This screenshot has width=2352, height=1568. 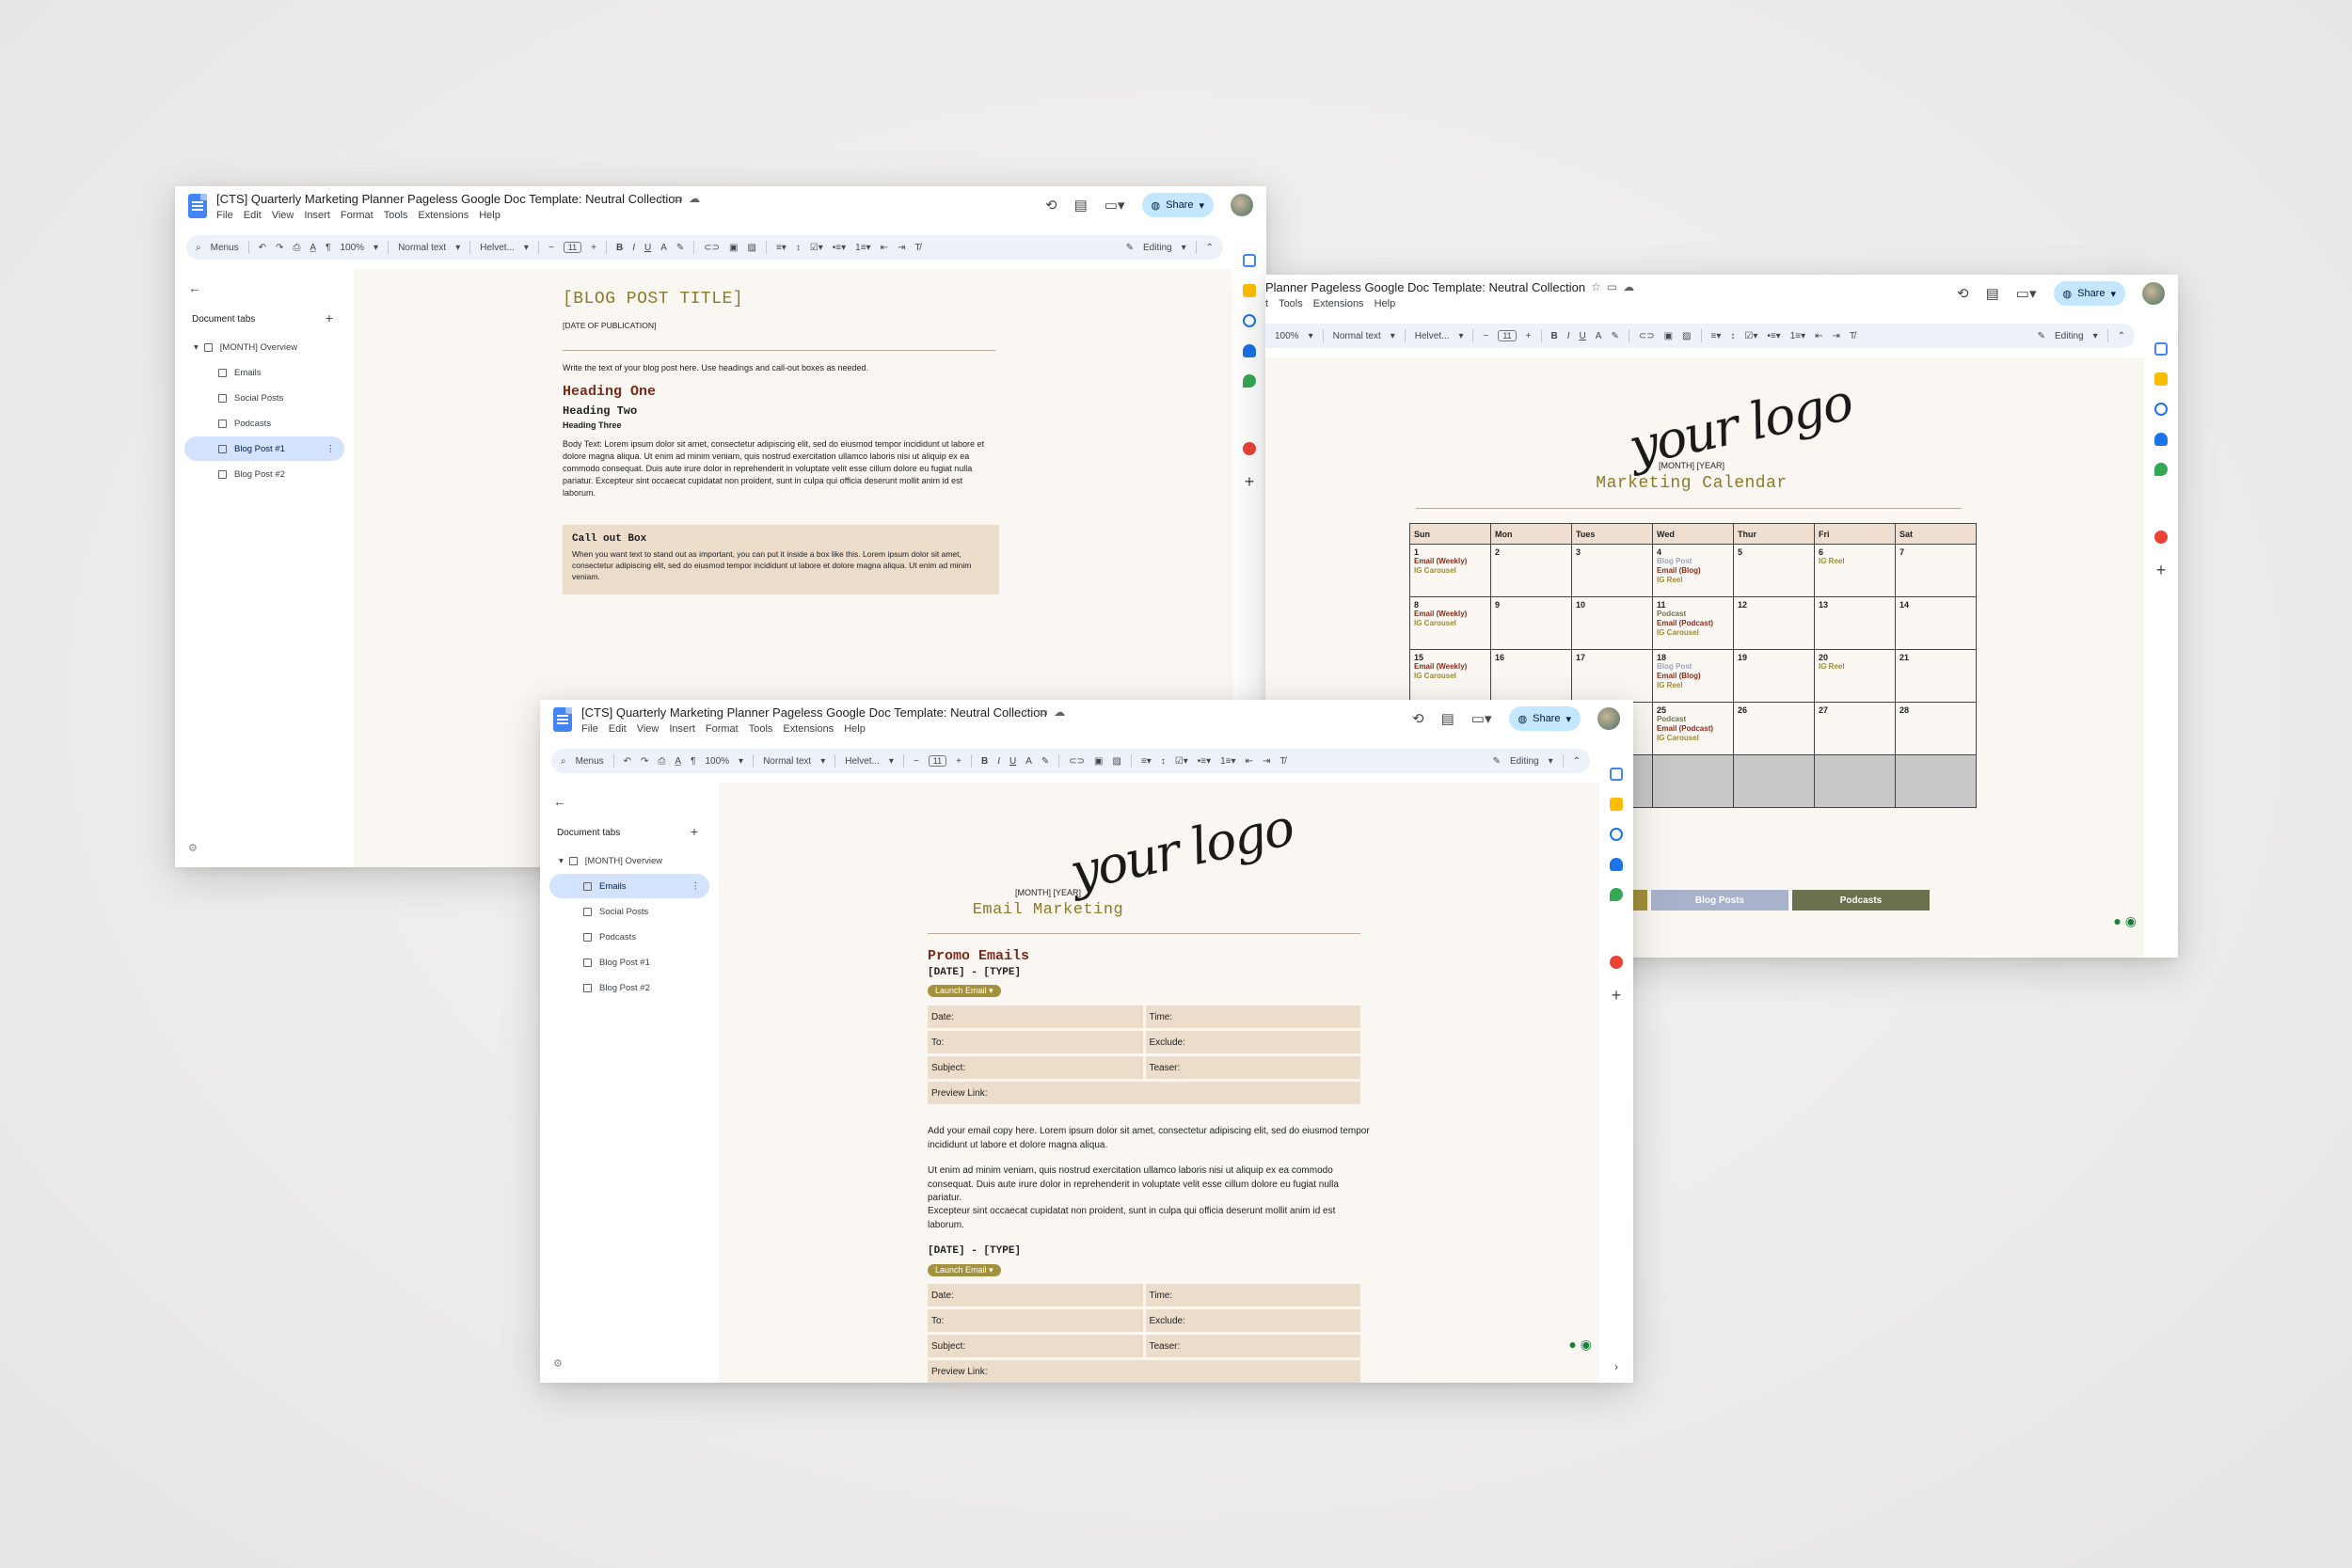 What do you see at coordinates (1774, 676) in the screenshot?
I see `calendar-day-cell: 19` at bounding box center [1774, 676].